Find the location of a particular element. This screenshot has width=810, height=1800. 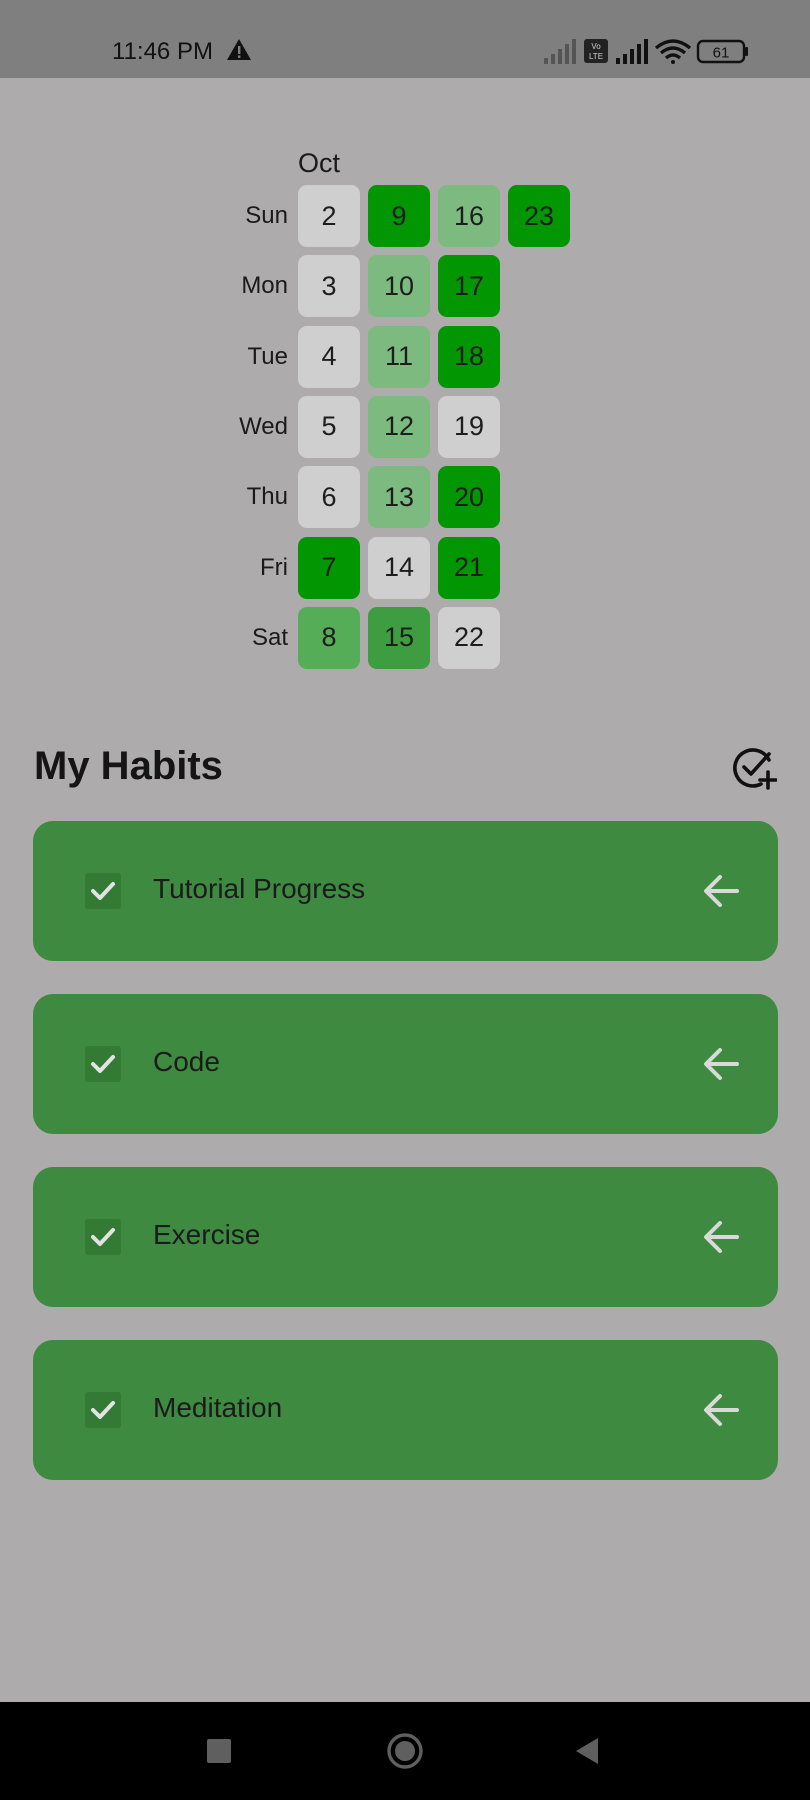

warning-icon is located at coordinates (239, 49).